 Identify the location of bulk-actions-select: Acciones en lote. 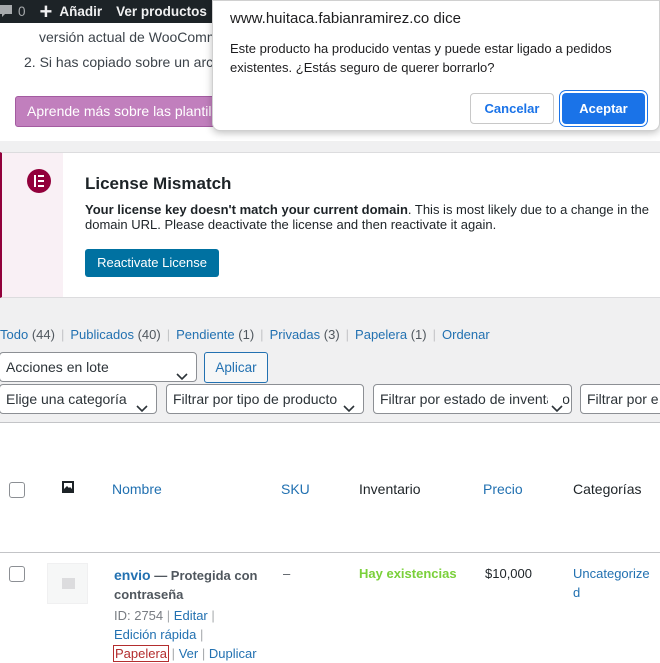
(98, 367).